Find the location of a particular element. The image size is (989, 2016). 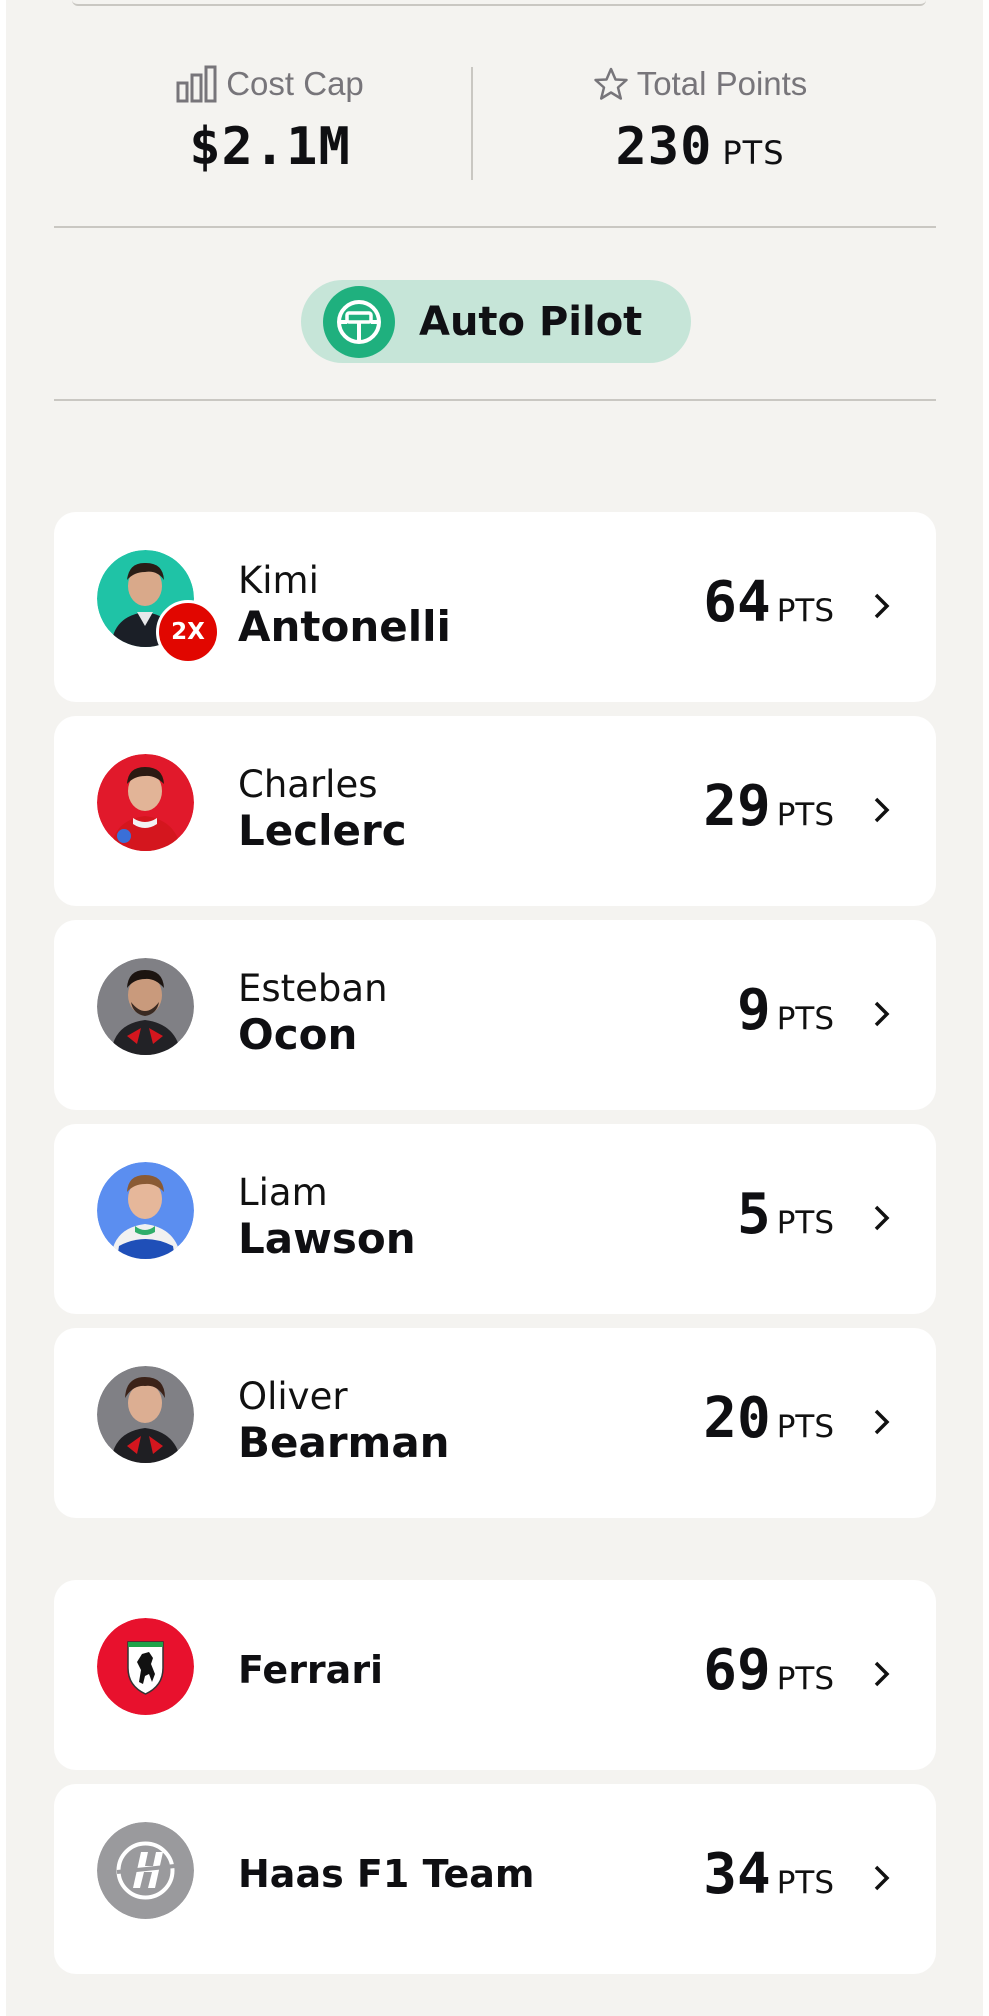

team-name: Ferrari is located at coordinates (311, 1670).